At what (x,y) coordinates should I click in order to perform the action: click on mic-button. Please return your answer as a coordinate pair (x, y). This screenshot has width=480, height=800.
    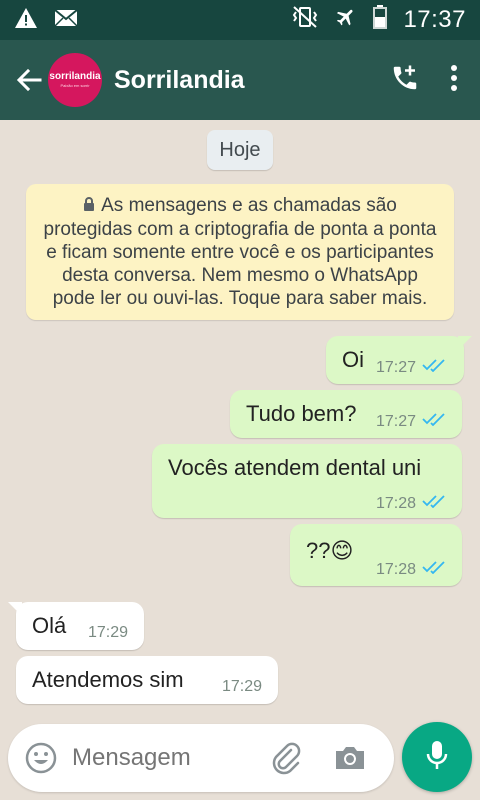
    Looking at the image, I should click on (437, 757).